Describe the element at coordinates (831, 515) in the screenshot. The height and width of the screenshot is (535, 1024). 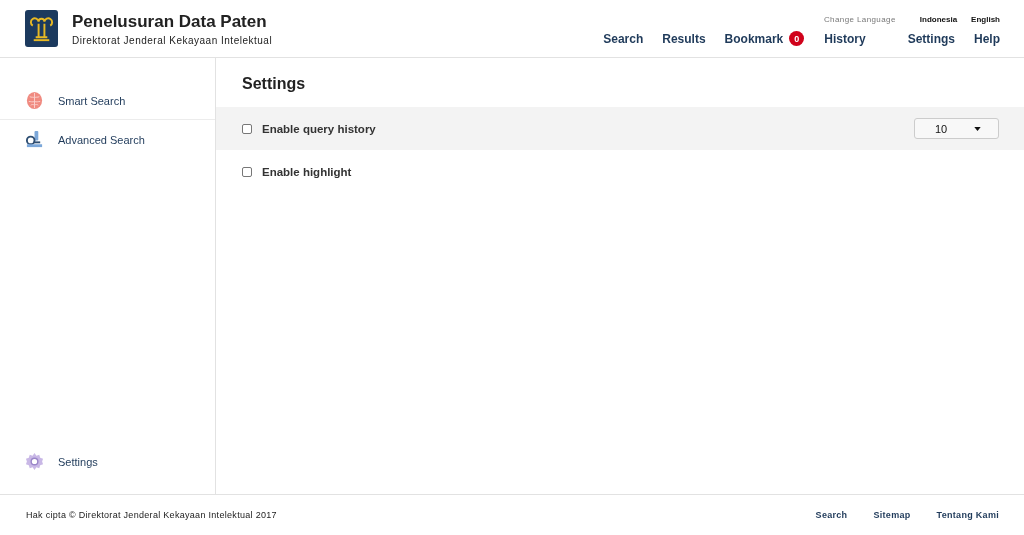
I see `footer-link: Search` at that location.